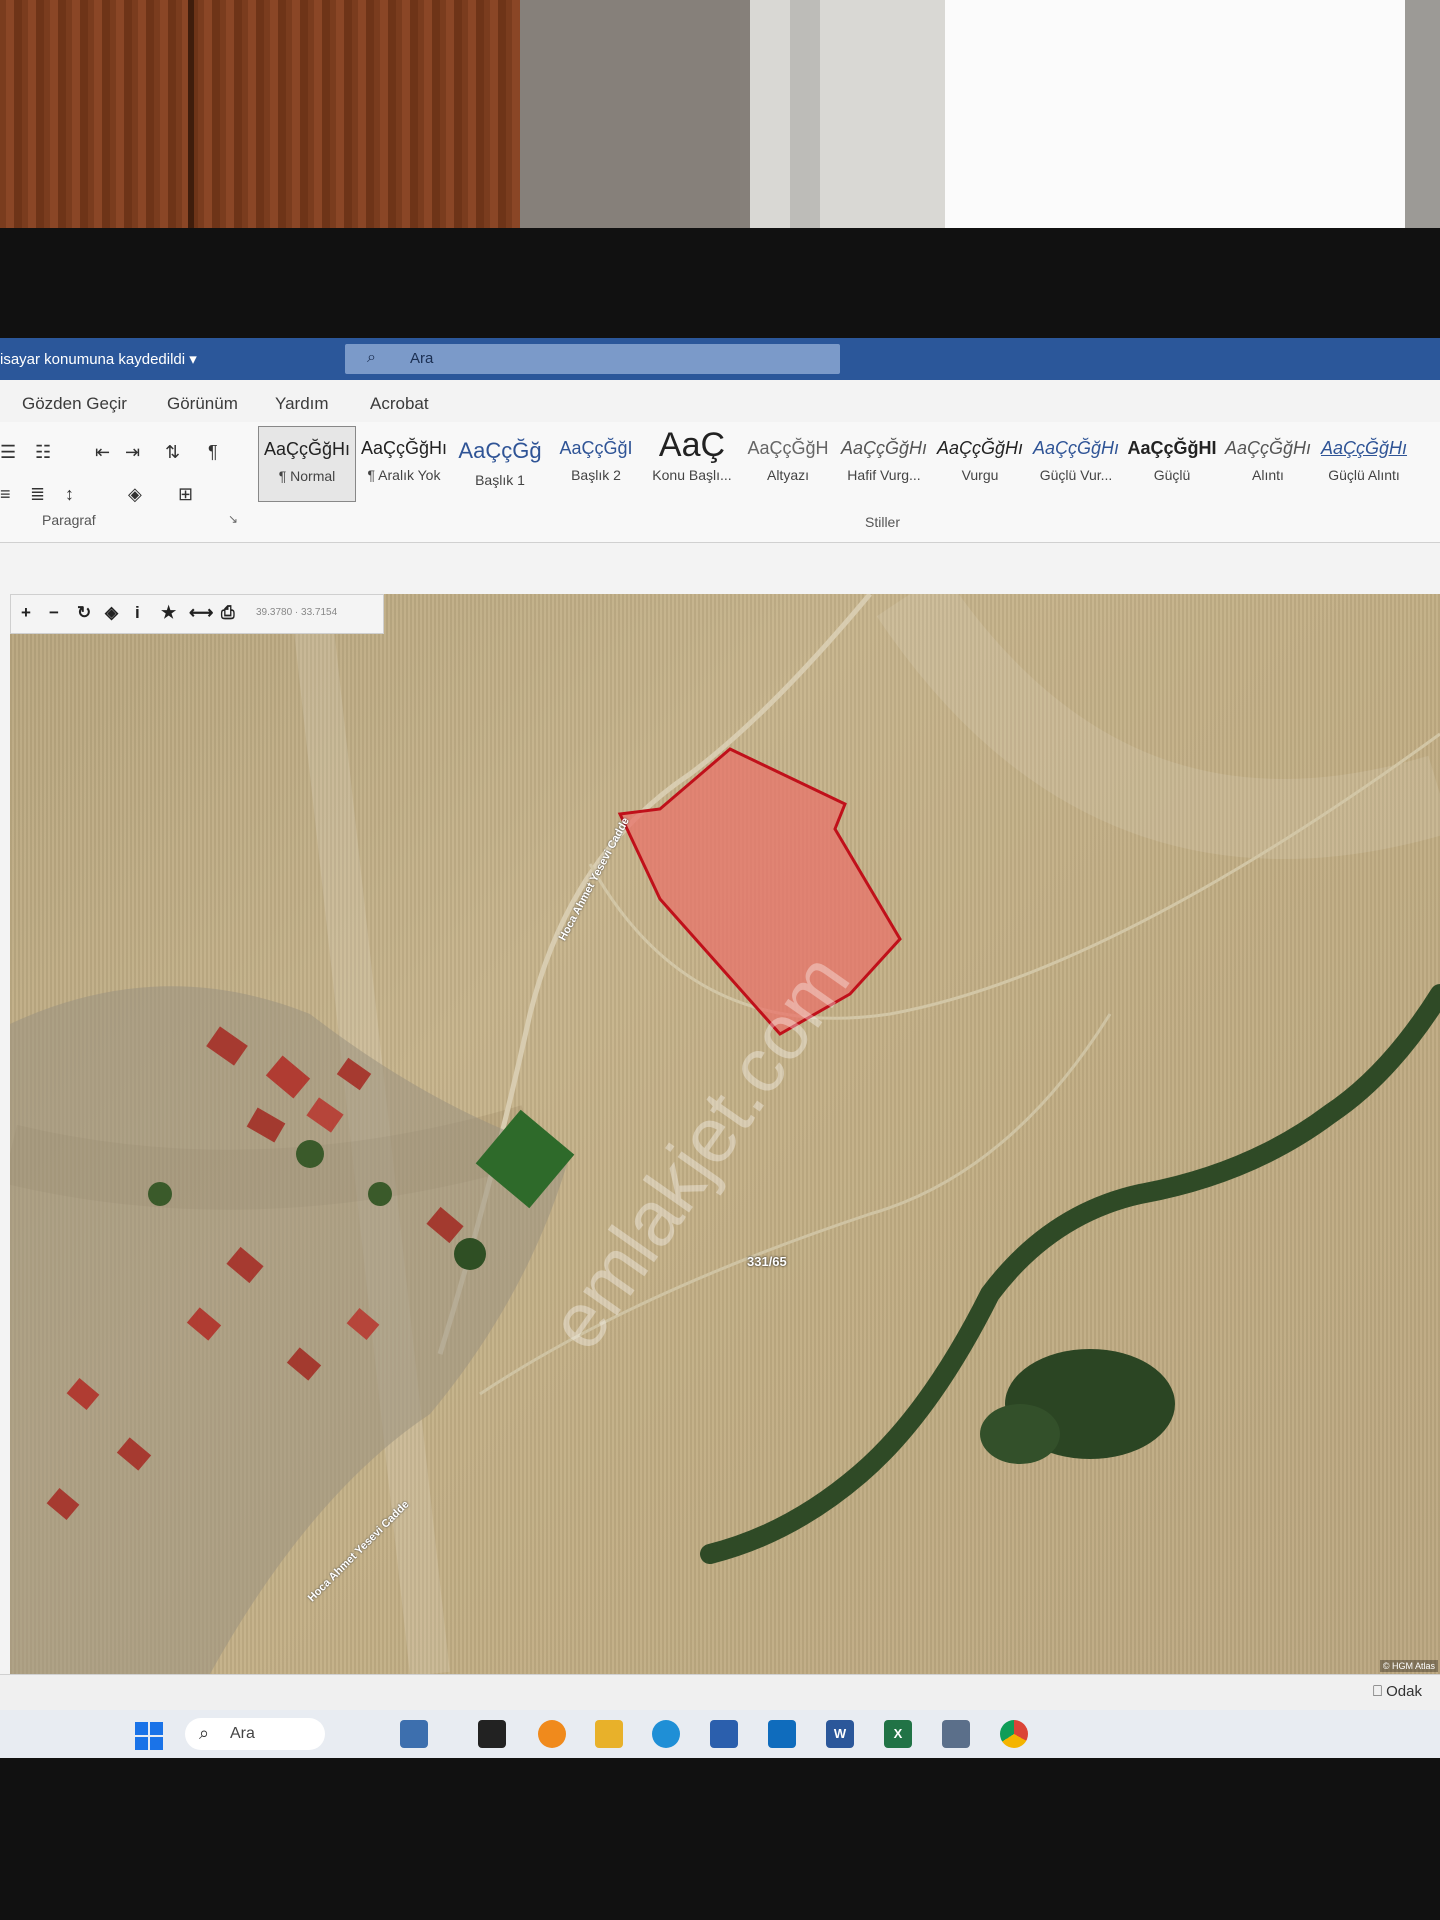  What do you see at coordinates (805, 120) in the screenshot?
I see `window-rail` at bounding box center [805, 120].